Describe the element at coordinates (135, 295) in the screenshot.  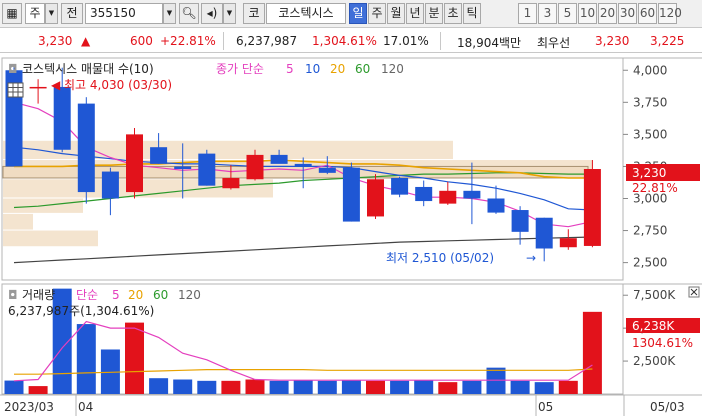
I see `volume-ma20-label: 20` at that location.